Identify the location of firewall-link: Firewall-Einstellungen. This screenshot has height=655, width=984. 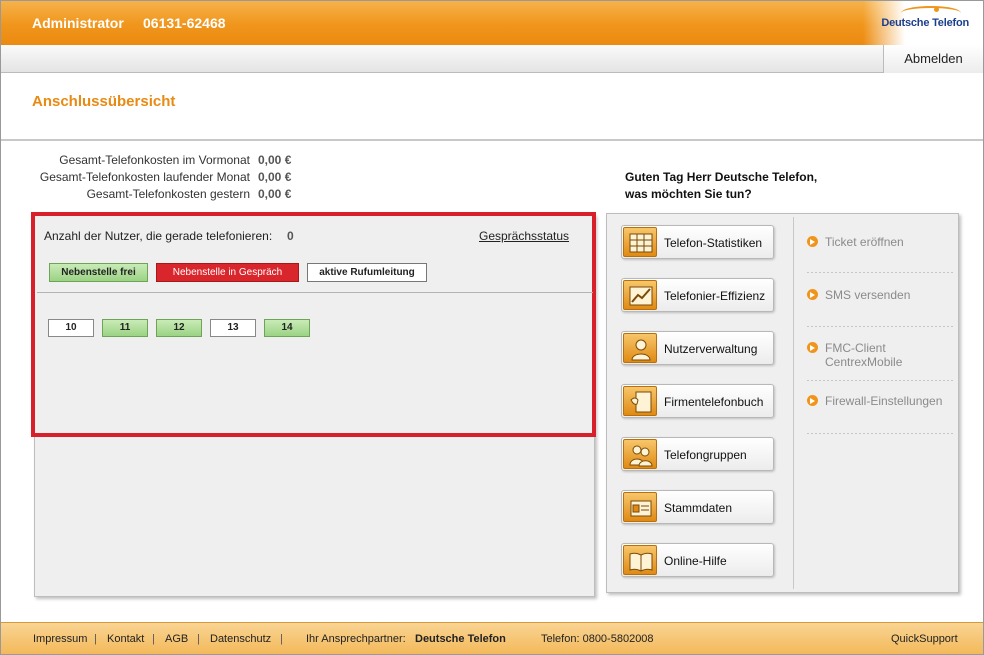
(874, 401).